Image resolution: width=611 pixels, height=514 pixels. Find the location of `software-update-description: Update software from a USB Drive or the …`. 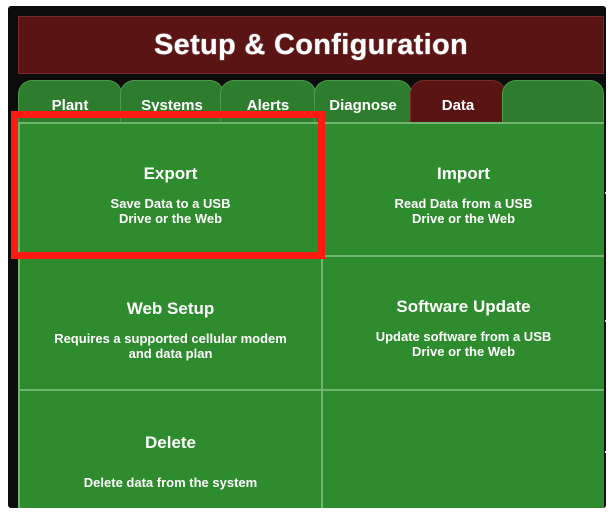

software-update-description: Update software from a USB Drive or the … is located at coordinates (463, 344).